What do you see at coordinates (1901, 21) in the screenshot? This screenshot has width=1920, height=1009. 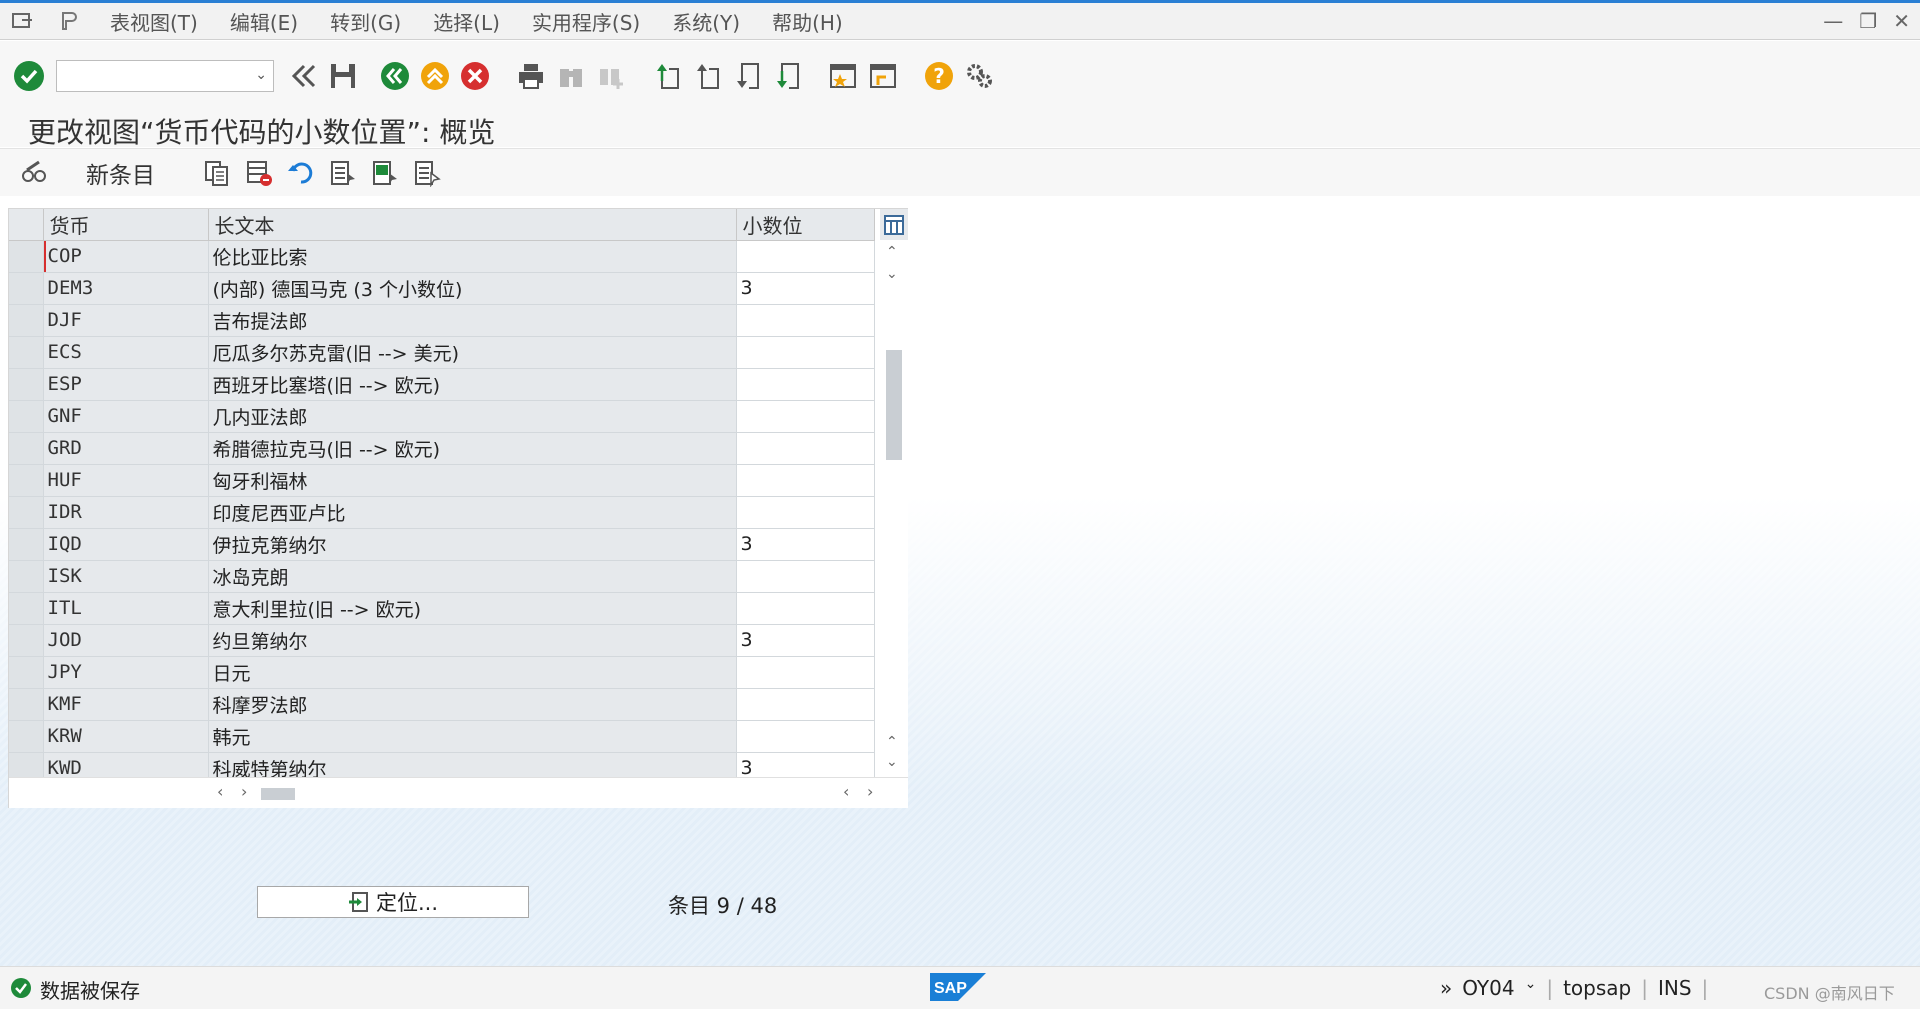 I see `close-window-icon: ✕` at bounding box center [1901, 21].